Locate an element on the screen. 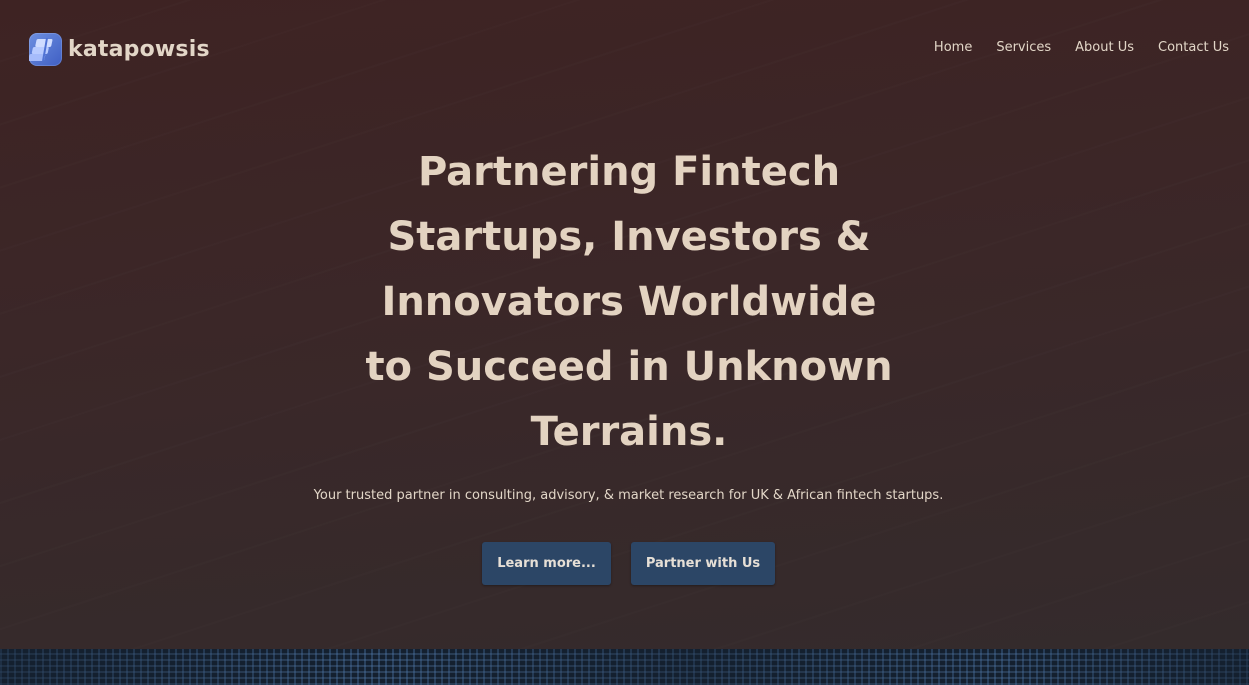  main-nav: Home Services About Us Contact Us is located at coordinates (1069, 47).